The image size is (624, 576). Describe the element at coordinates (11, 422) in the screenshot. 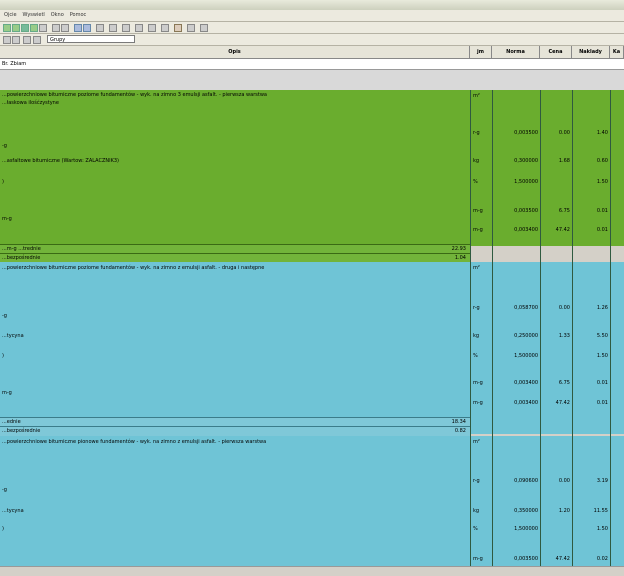

I see `sum-label: ...ednie` at that location.